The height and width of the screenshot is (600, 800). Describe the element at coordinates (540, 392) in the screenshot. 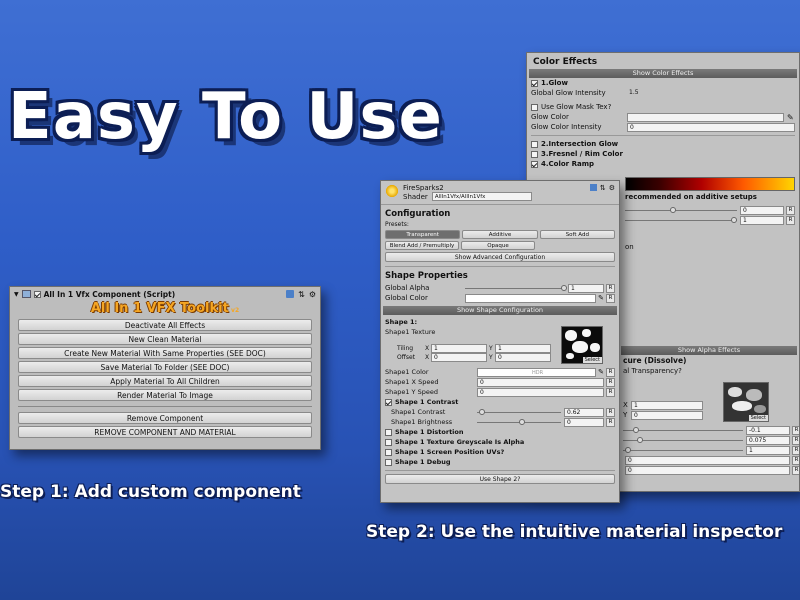

I see `shape1-y-speed-field: 0` at that location.